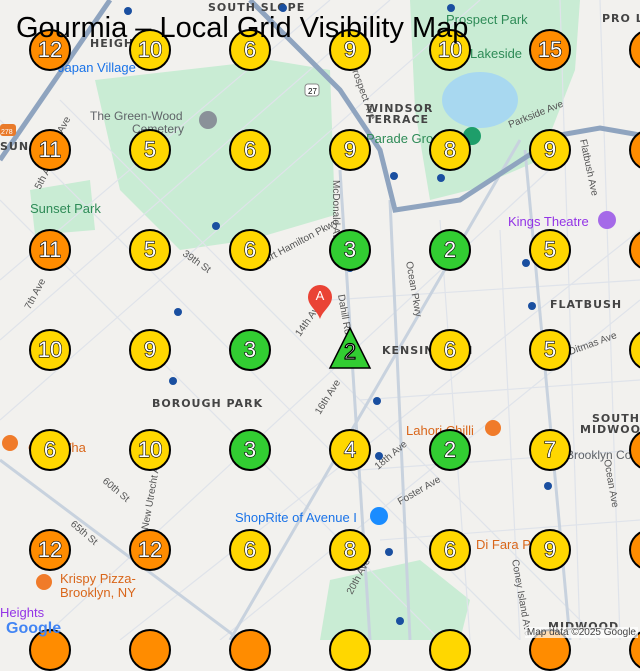 The height and width of the screenshot is (671, 640). What do you see at coordinates (496, 53) in the screenshot?
I see `label-lakeside: Lakeside` at bounding box center [496, 53].